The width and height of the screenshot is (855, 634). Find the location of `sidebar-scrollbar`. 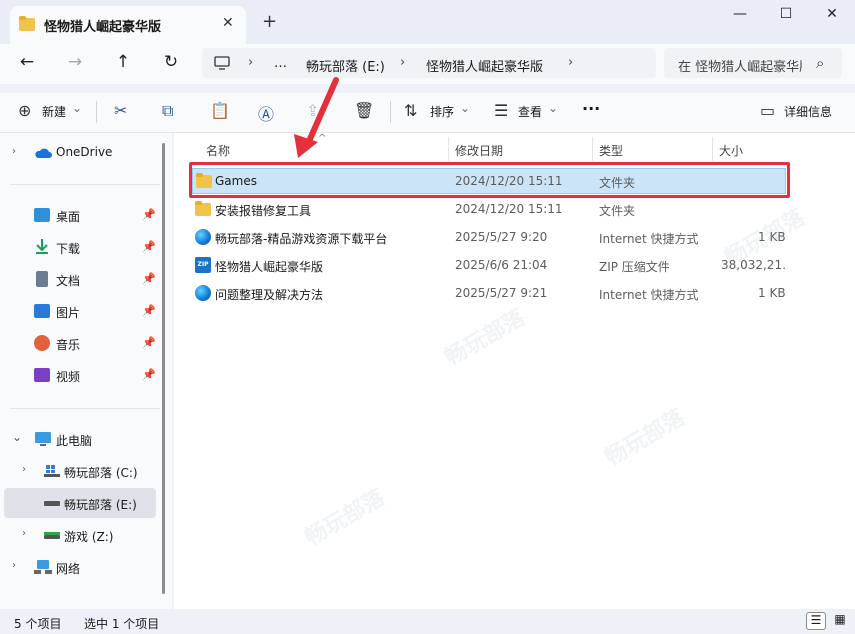

sidebar-scrollbar is located at coordinates (163, 368).